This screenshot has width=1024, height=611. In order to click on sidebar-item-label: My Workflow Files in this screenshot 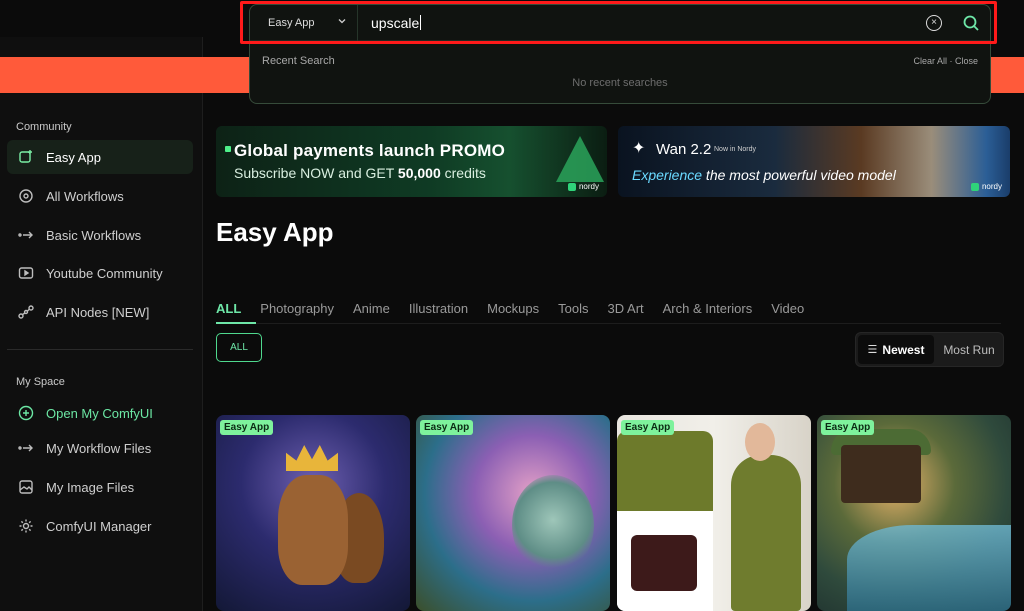, I will do `click(99, 448)`.